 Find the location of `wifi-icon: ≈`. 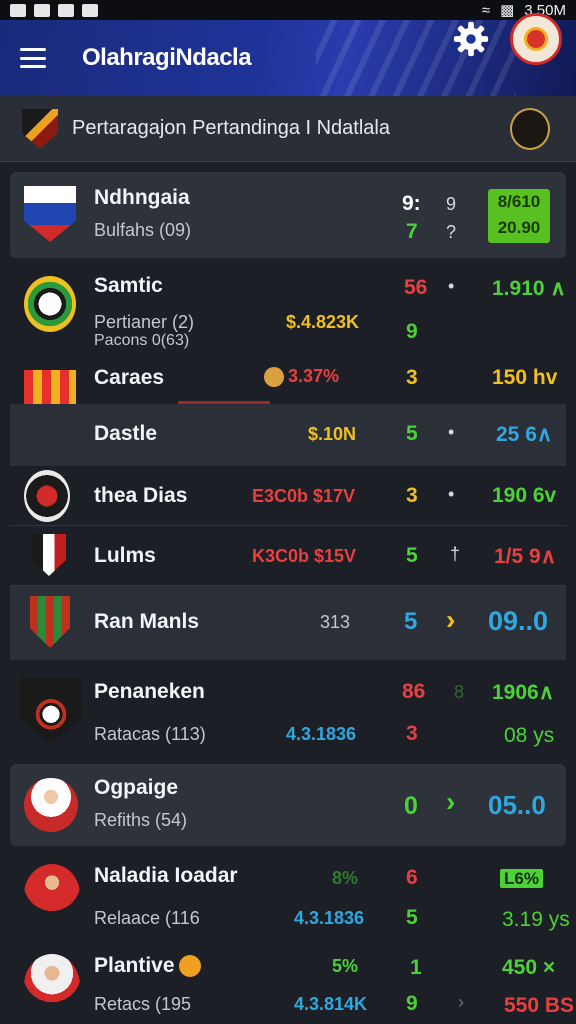

wifi-icon: ≈ is located at coordinates (486, 10).